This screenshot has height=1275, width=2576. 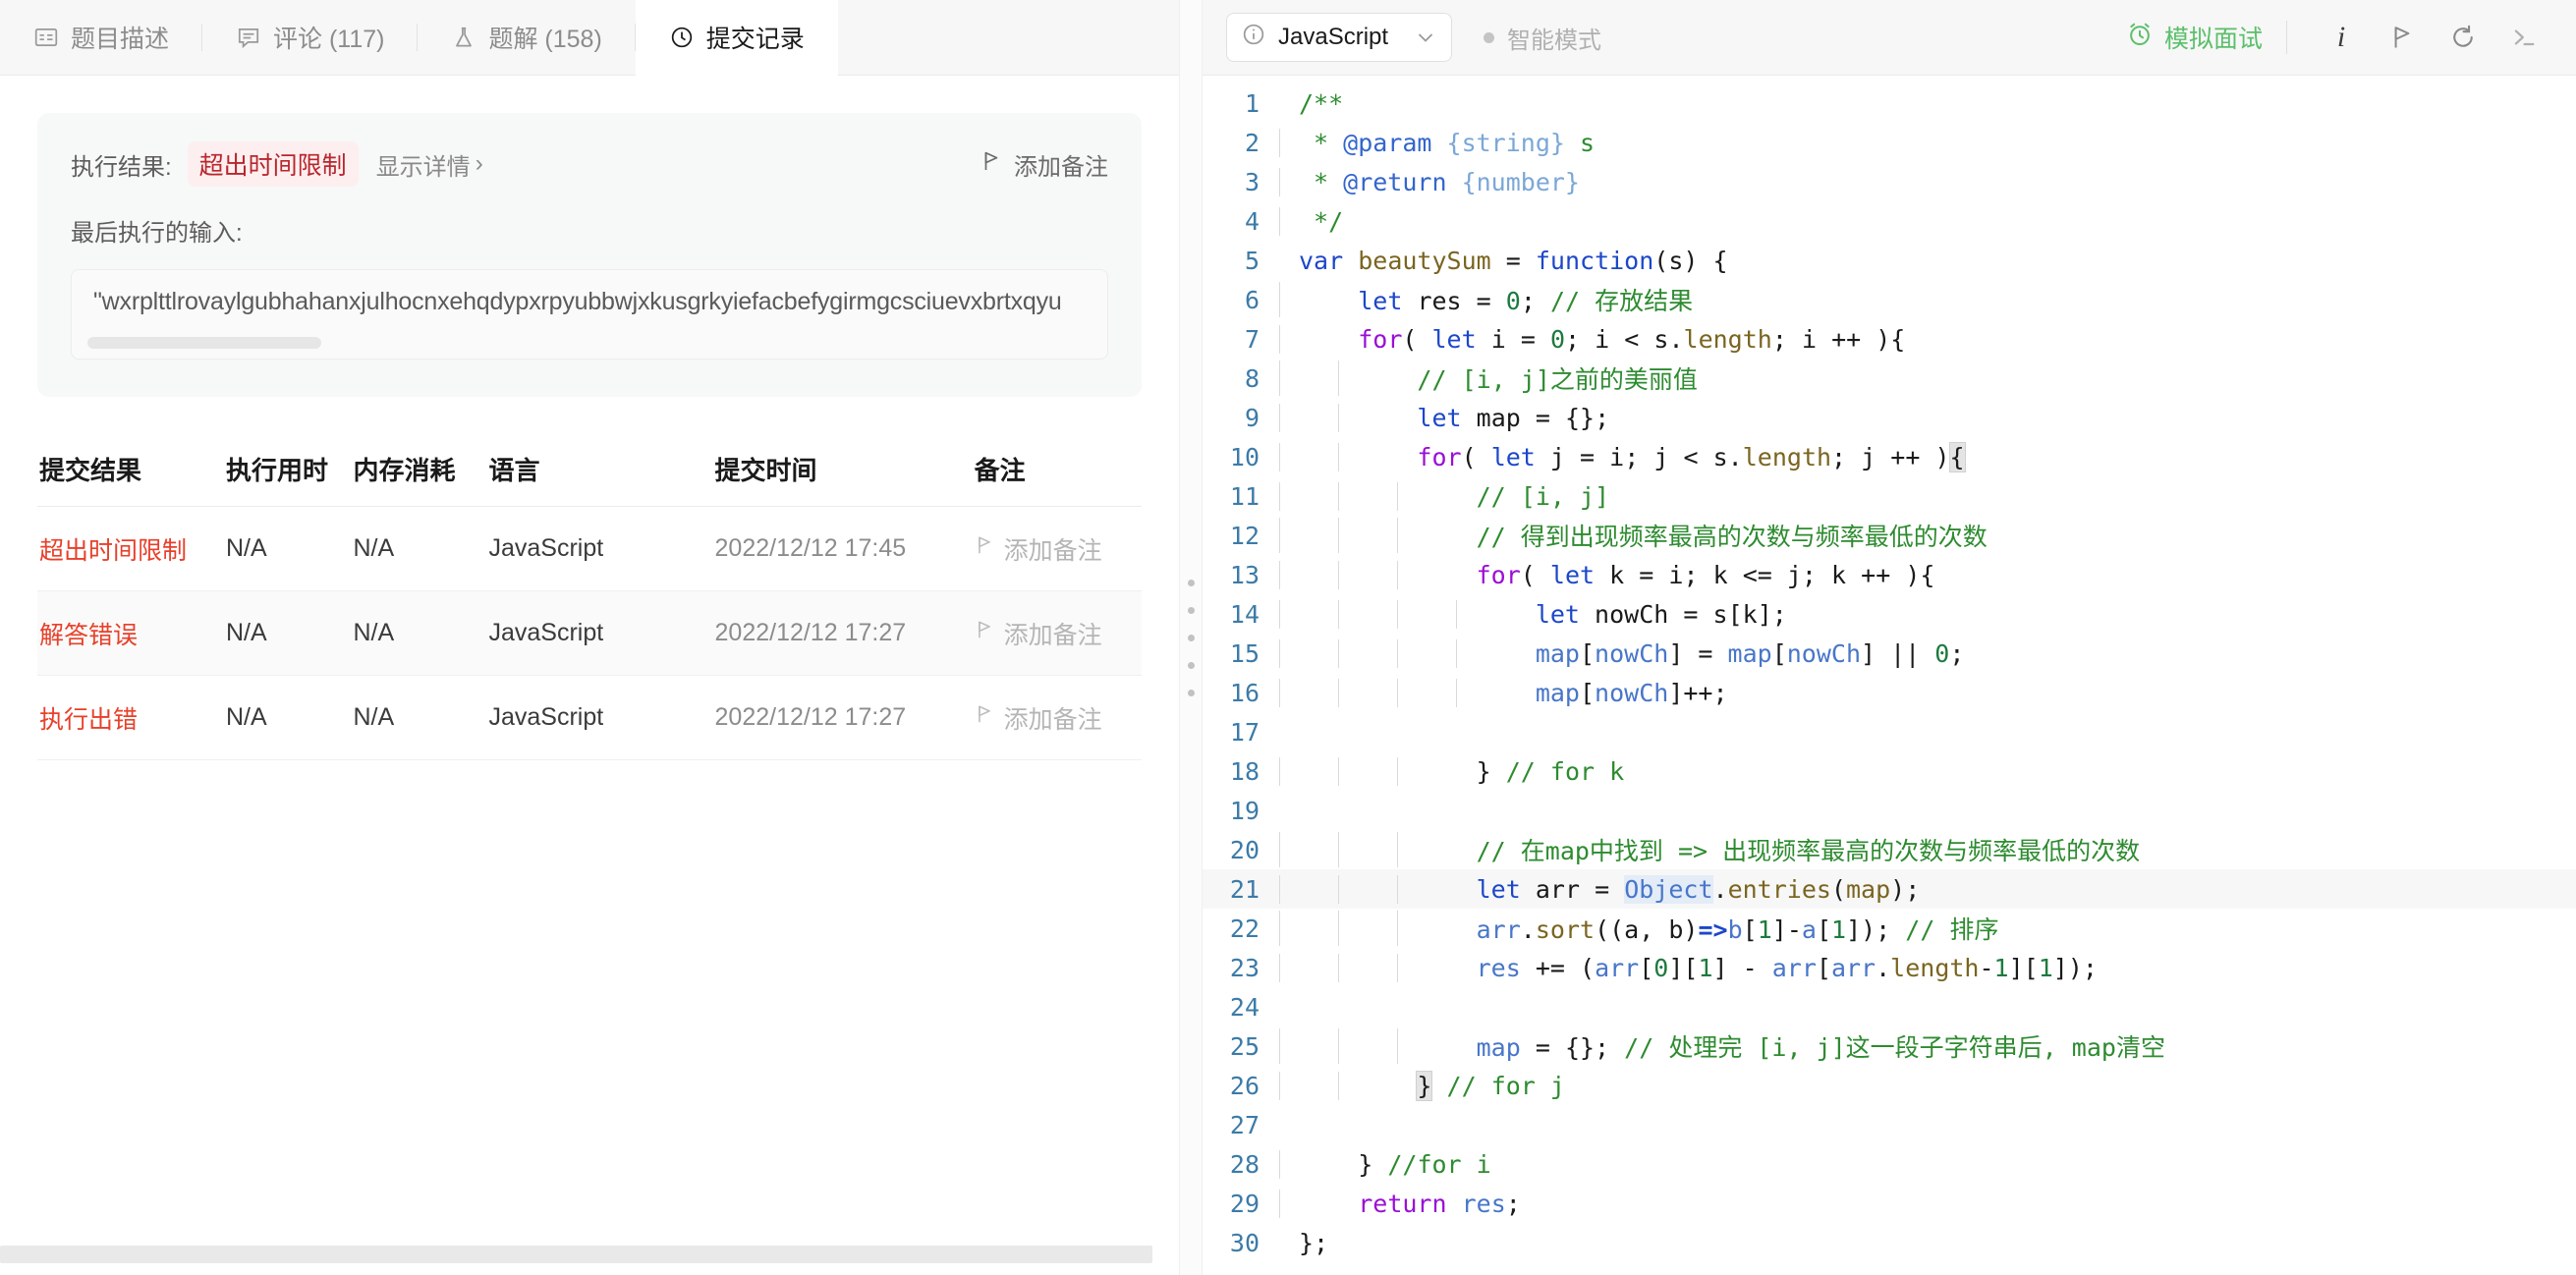 What do you see at coordinates (120, 39) in the screenshot?
I see `tab-label: 题目描述` at bounding box center [120, 39].